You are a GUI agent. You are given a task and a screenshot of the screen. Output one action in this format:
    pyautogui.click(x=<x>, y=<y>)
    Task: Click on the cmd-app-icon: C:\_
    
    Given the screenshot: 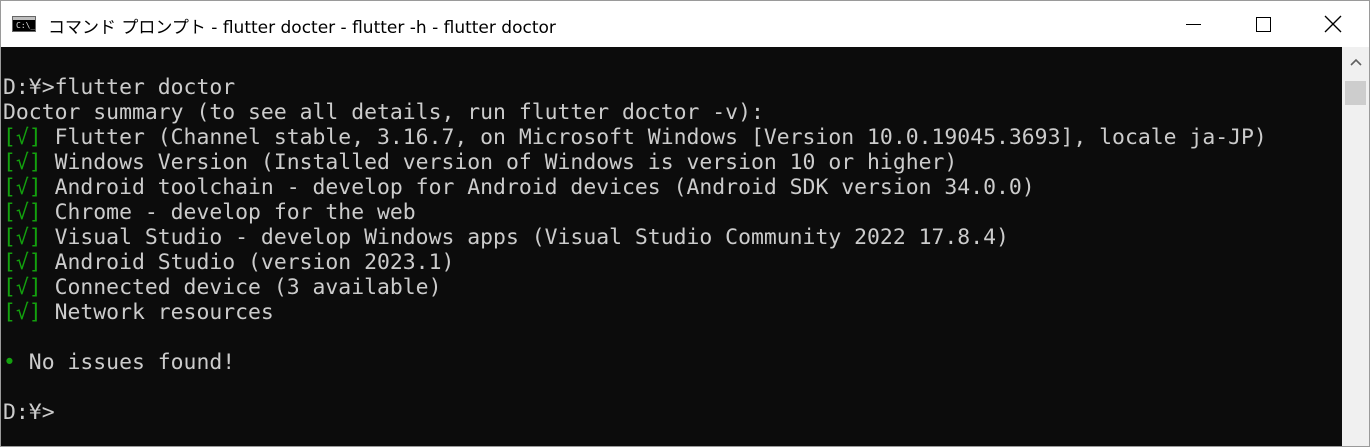 What is the action you would take?
    pyautogui.click(x=24, y=24)
    